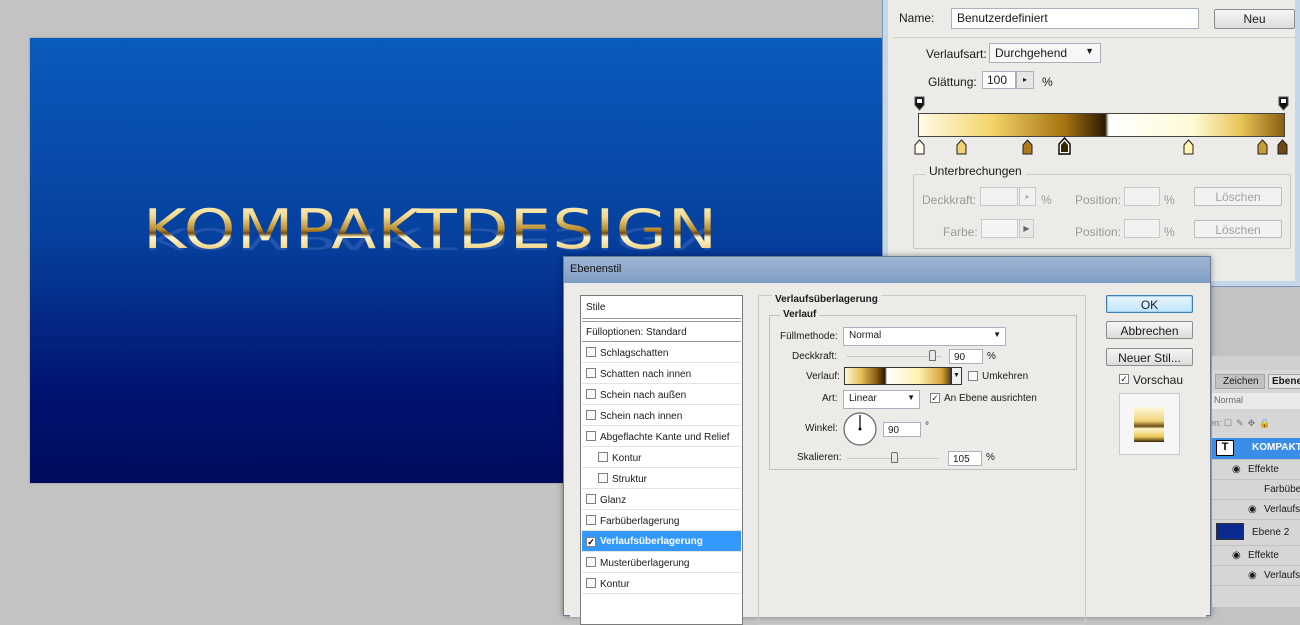 The image size is (1300, 625). Describe the element at coordinates (1238, 196) in the screenshot. I see `delete-opacity-stop-button: Löschen` at that location.